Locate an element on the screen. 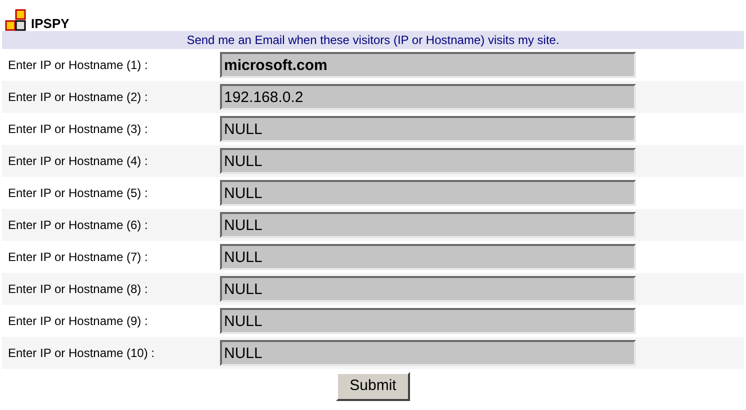 The image size is (746, 410). field-label: Enter IP or Hostname (5) : is located at coordinates (78, 193).